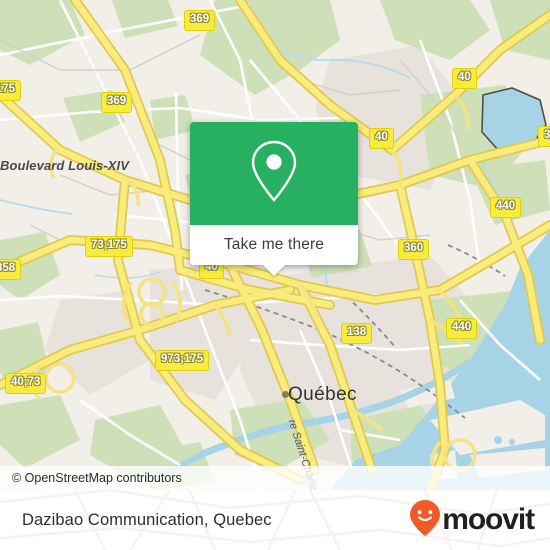  I want to click on moovit-wordmark: moovit, so click(488, 519).